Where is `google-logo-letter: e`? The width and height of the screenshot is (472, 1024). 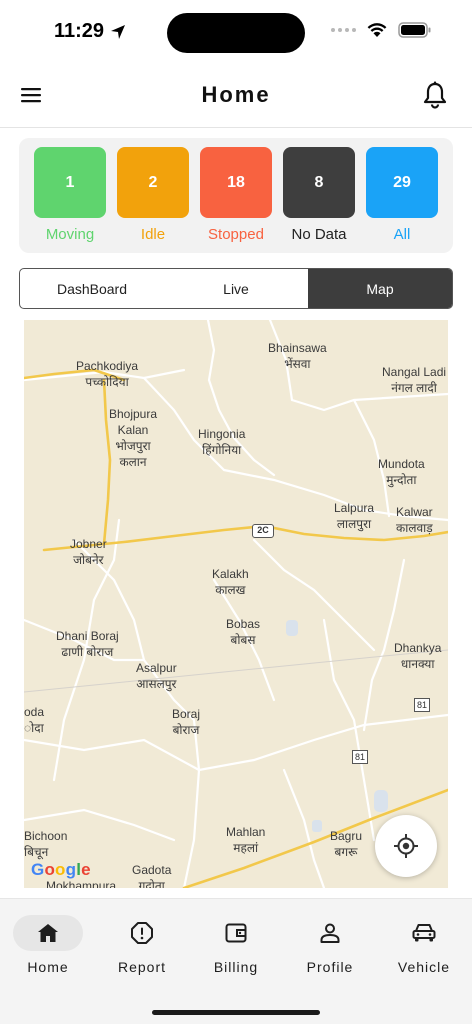 google-logo-letter: e is located at coordinates (86, 869).